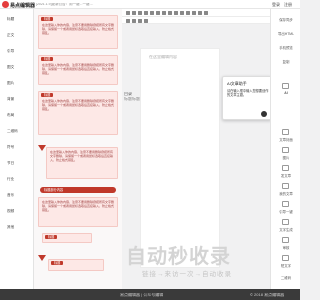 This screenshot has height=300, width=320. I want to click on sync-save-button: 保存同步, so click(286, 19).